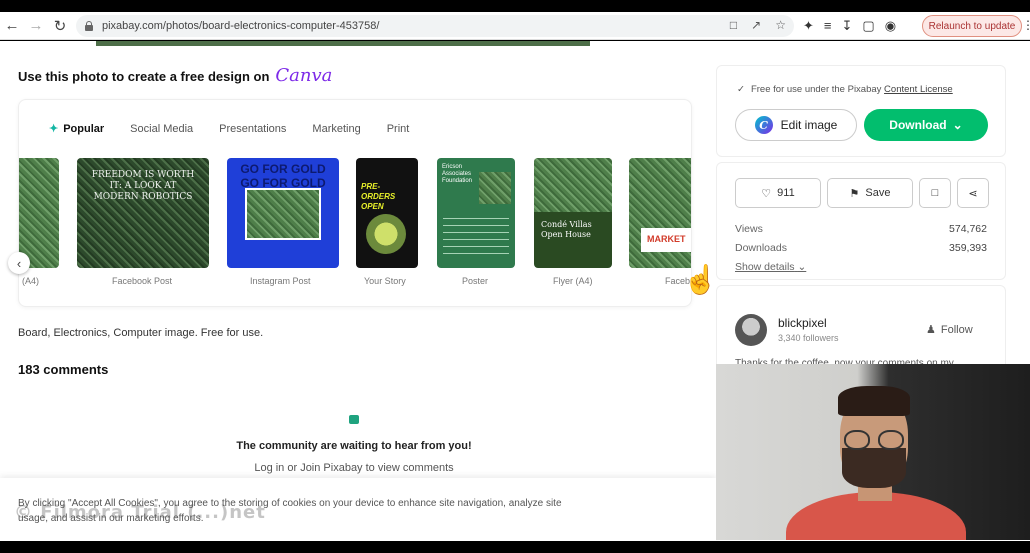  Describe the element at coordinates (476, 213) in the screenshot. I see `template-poster: Ericson Associates Foundation` at that location.